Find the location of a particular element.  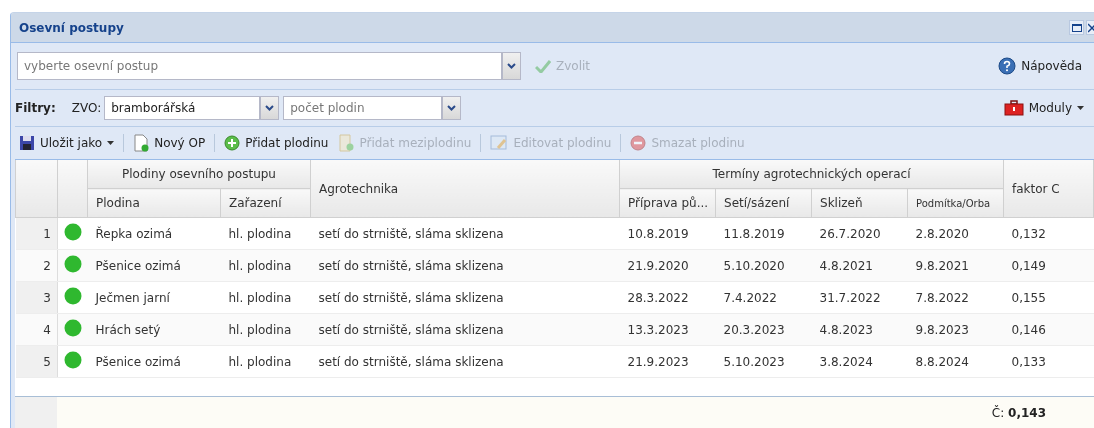

close-icon is located at coordinates (1090, 27).